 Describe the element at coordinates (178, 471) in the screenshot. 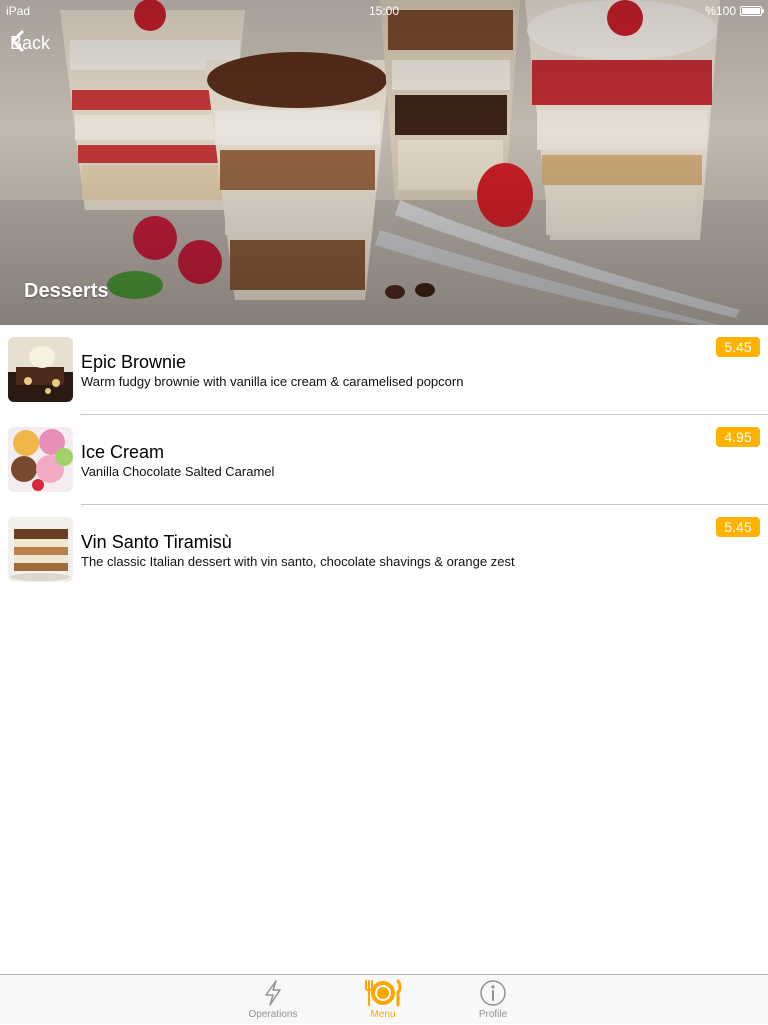

I see `menu-item-description: Vanilla Chocolate Salted Caramel` at that location.